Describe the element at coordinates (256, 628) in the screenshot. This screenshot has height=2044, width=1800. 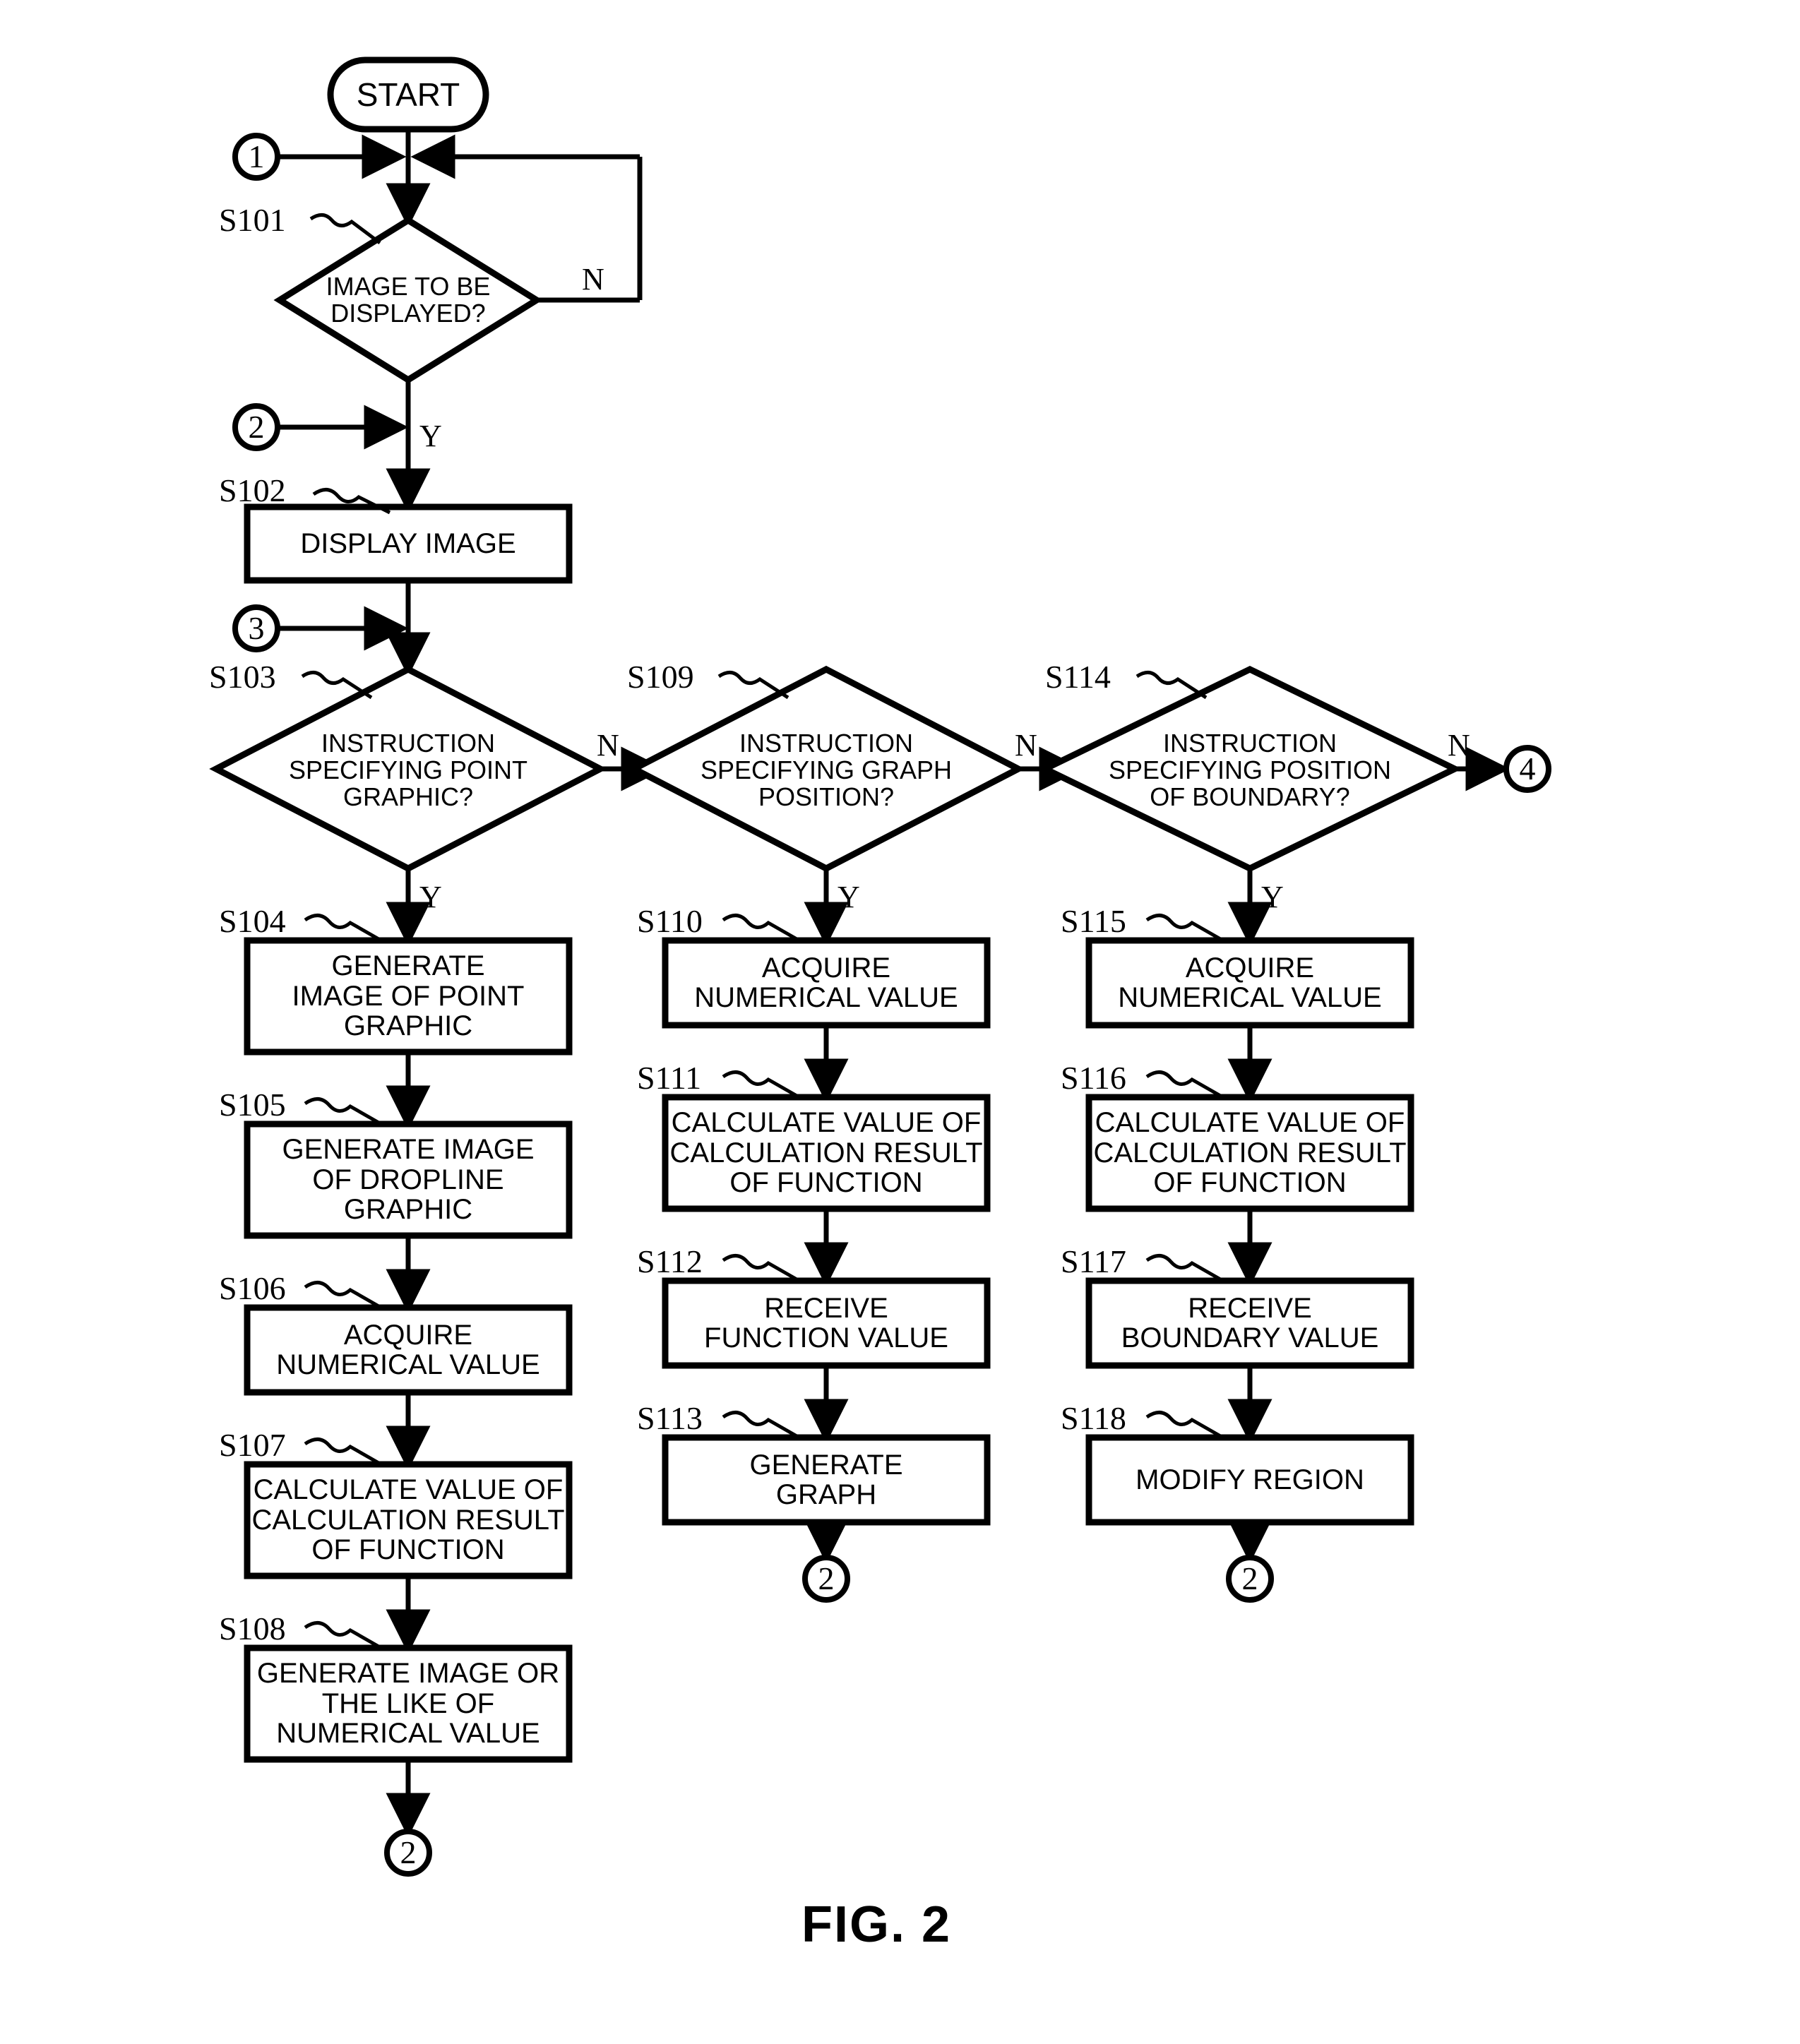
I see `connector-3-label: 3` at that location.